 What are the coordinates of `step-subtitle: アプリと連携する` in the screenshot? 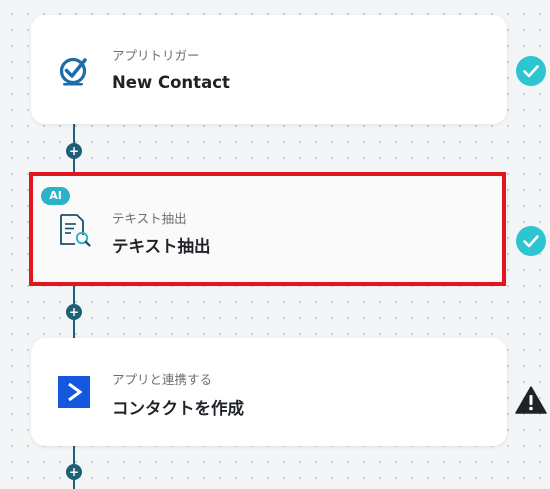 It's located at (162, 379).